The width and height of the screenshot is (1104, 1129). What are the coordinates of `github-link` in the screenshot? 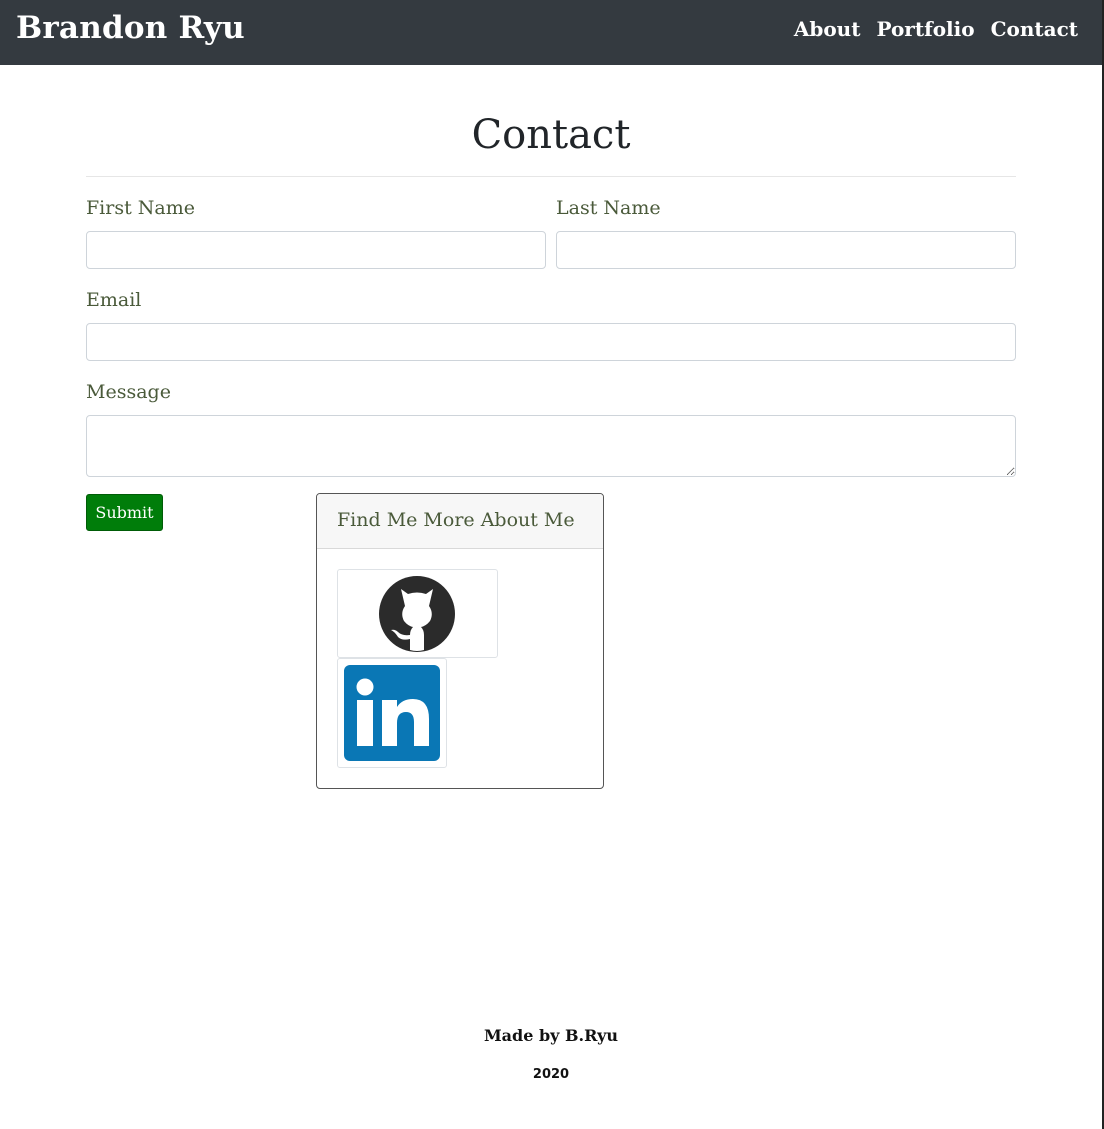 It's located at (417, 613).